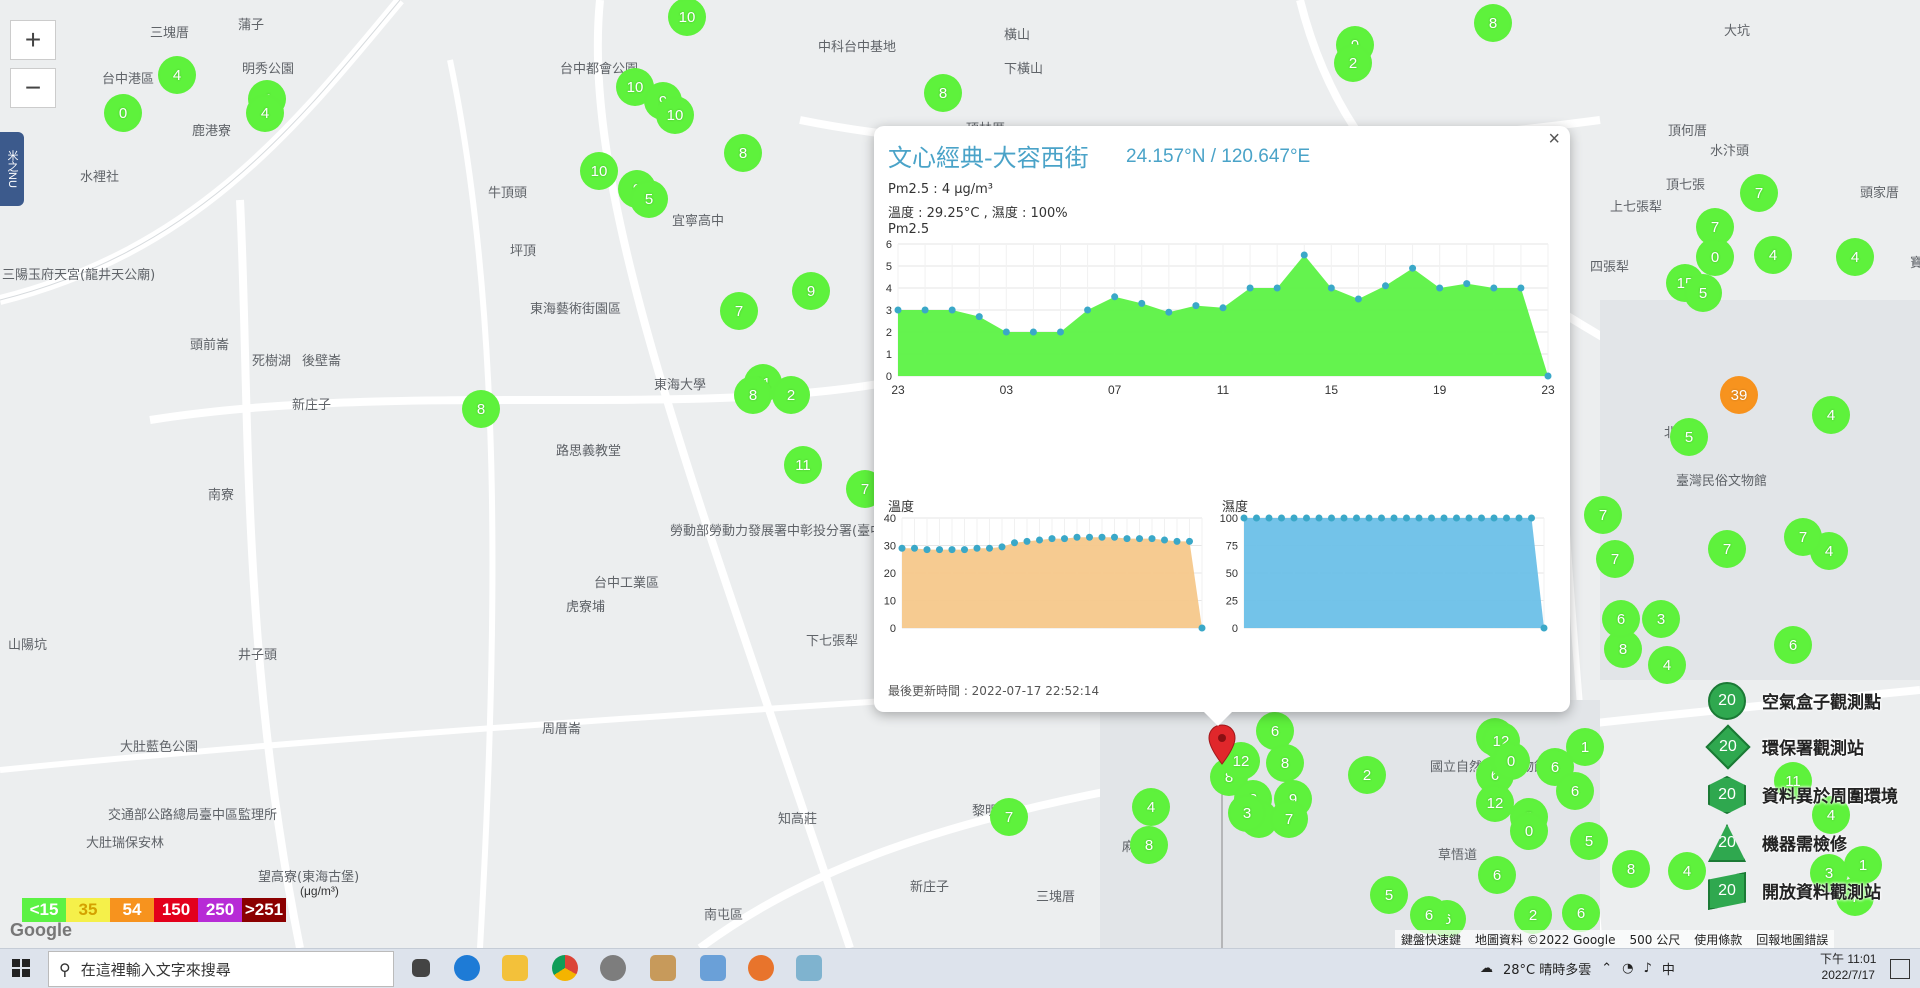  I want to click on keyboard-shortcuts-link: 鍵盤快速鍵, so click(1431, 939).